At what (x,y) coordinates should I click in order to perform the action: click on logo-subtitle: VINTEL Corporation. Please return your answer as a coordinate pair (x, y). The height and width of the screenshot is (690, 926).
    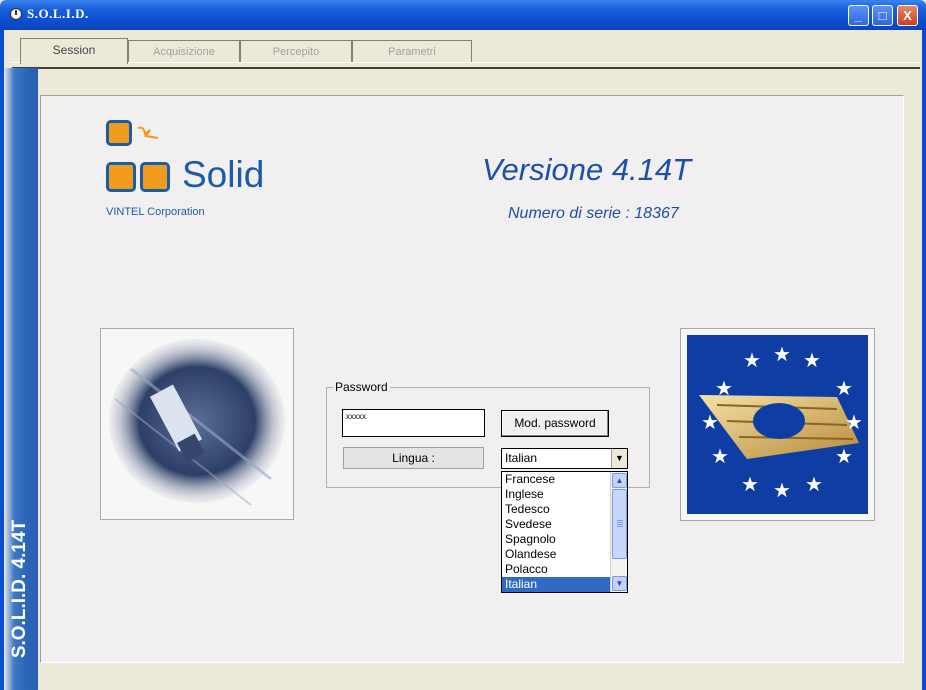
    Looking at the image, I should click on (155, 212).